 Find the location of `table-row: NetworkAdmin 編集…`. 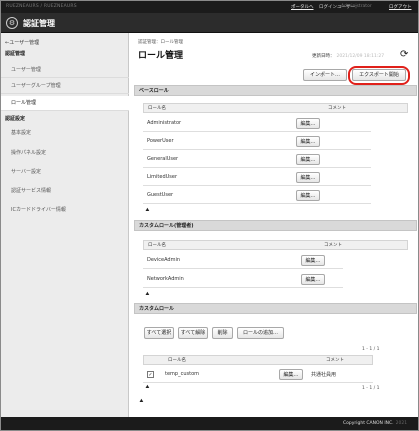

table-row: NetworkAdmin 編集… is located at coordinates (243, 279).